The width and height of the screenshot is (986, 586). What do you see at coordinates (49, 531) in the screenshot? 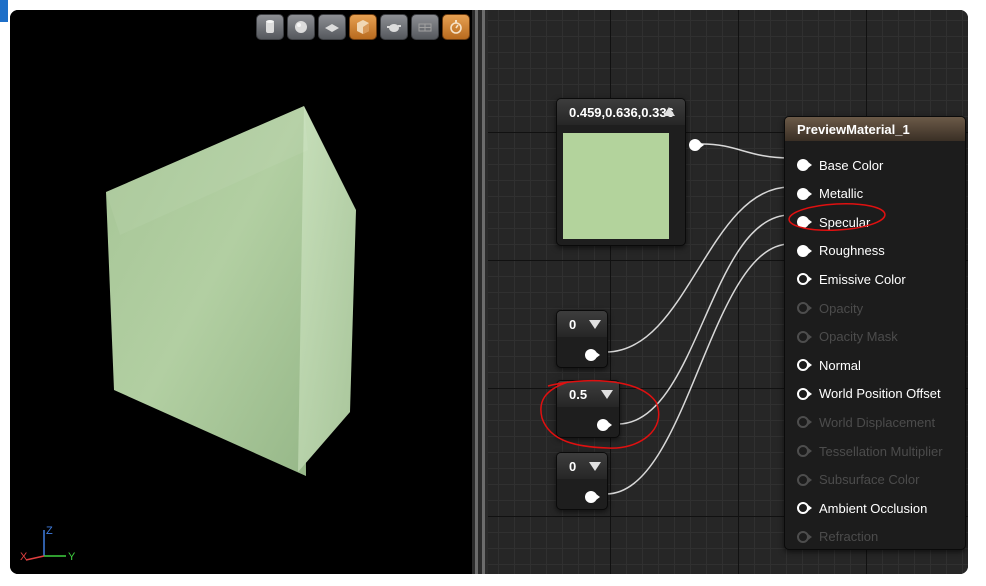
I see `axis-z-label: Z` at bounding box center [49, 531].